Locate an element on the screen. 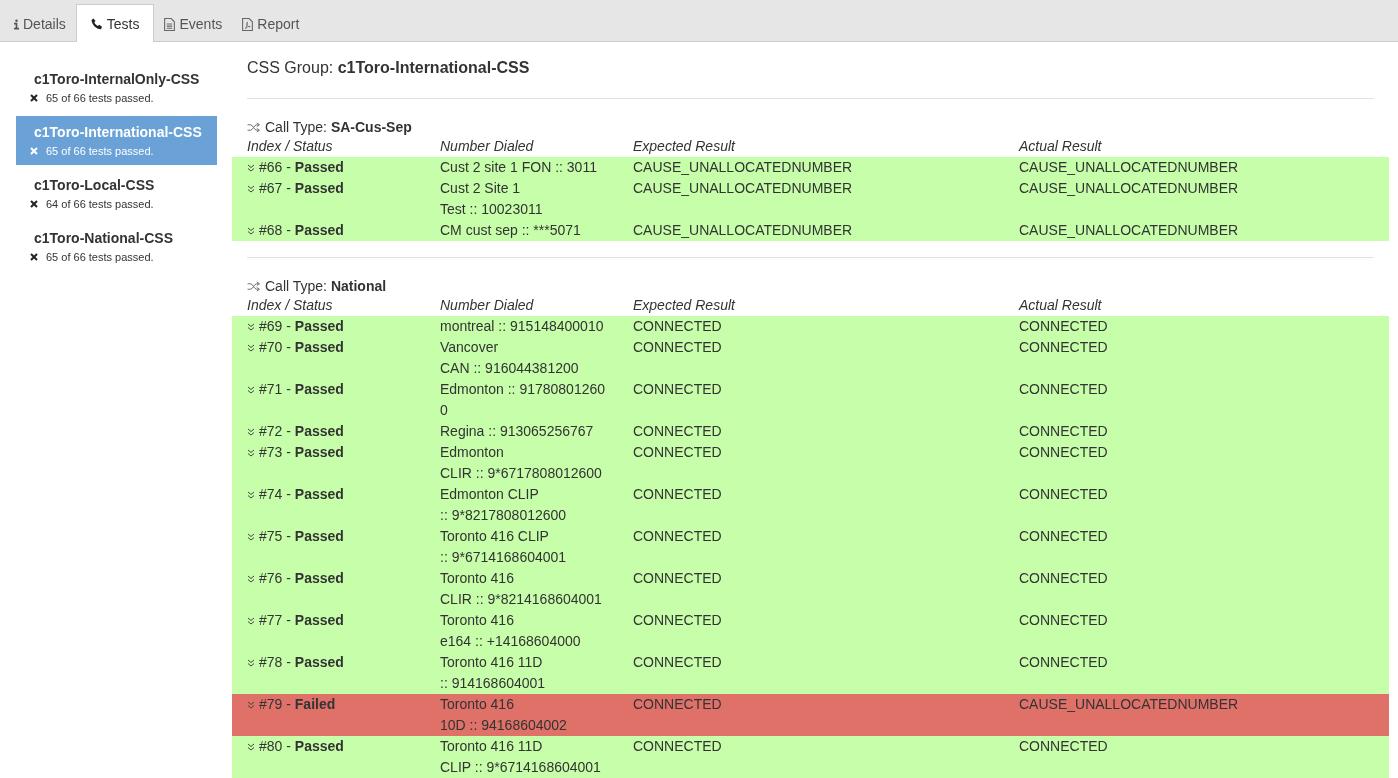 The height and width of the screenshot is (778, 1398). group-title: CSS Group: c1Toro-International-CSS is located at coordinates (388, 68).